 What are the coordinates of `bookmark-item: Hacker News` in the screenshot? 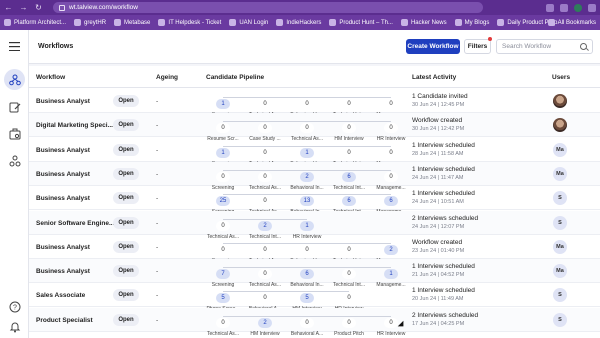 It's located at (423, 22).